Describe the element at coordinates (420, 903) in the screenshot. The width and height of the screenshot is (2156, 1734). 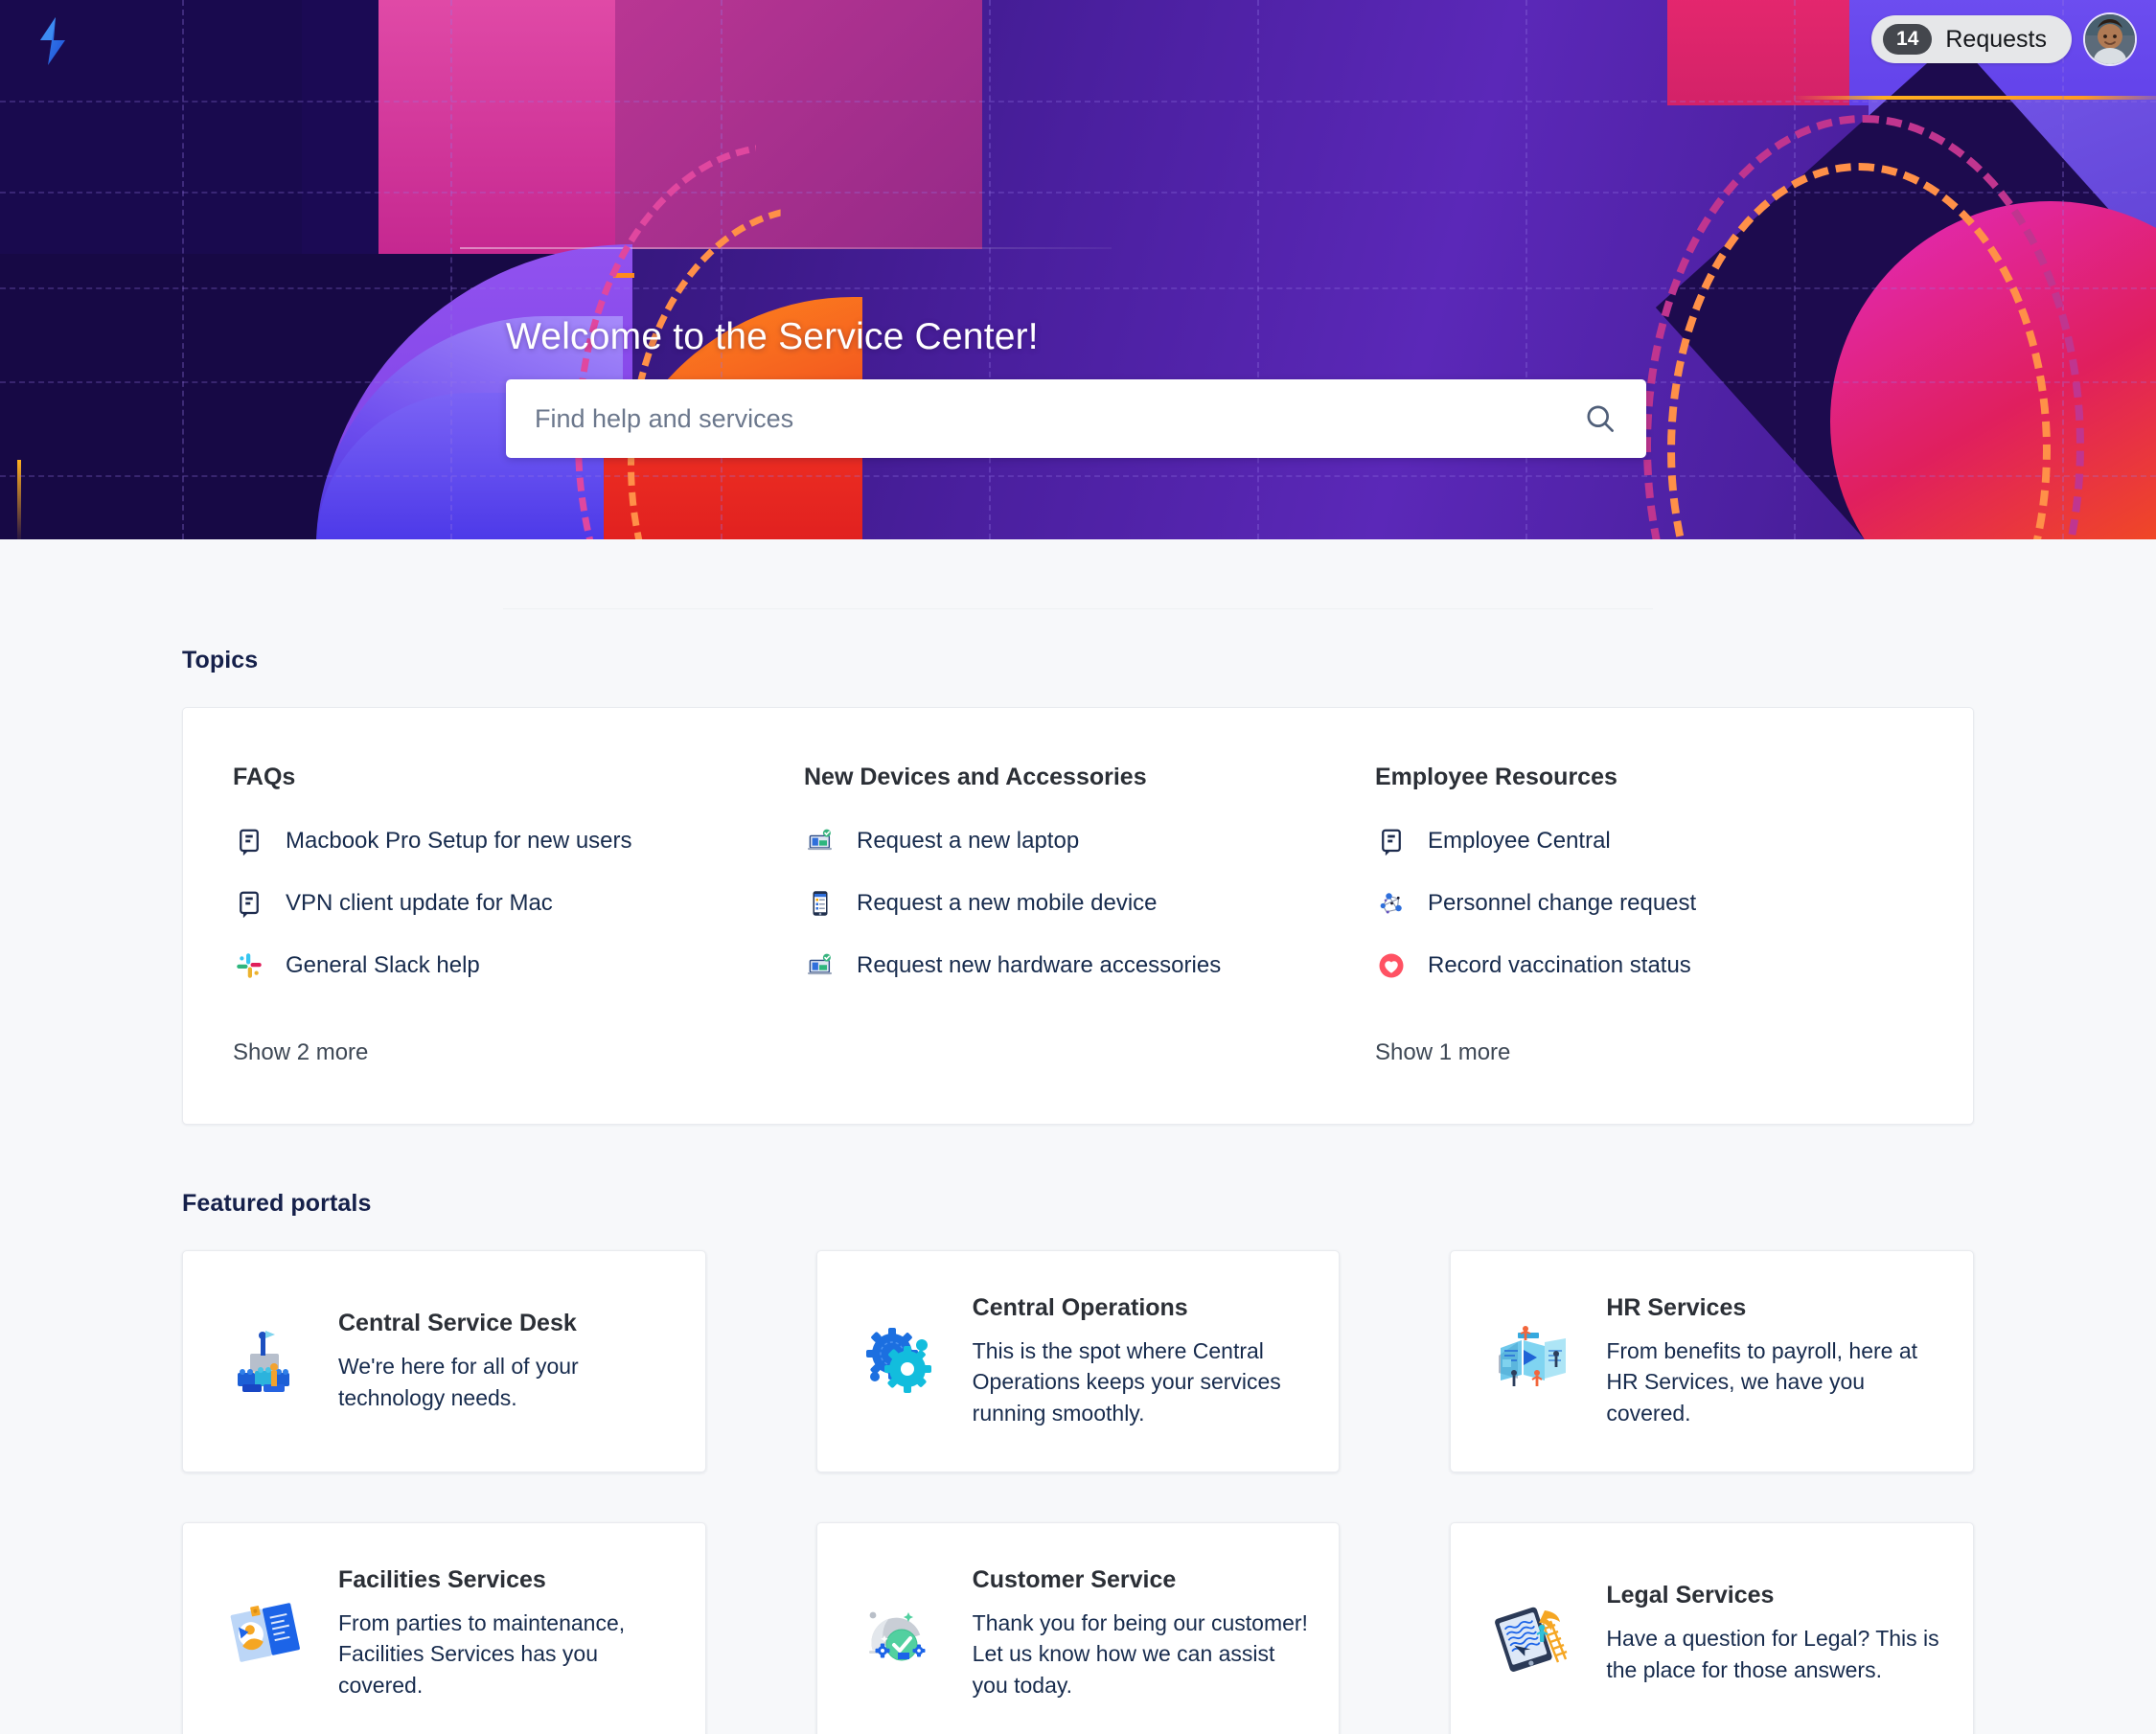
I see `topic-link-label: VPN client update for Mac` at that location.